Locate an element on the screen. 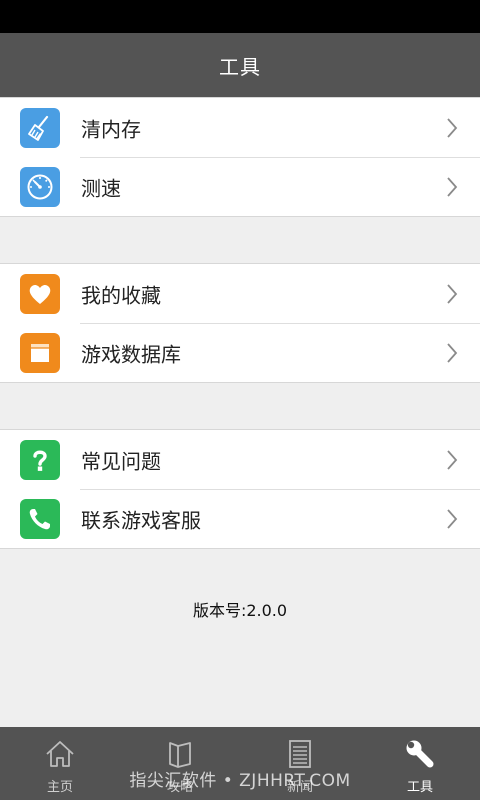  tab-label: 攻略 is located at coordinates (179, 787).